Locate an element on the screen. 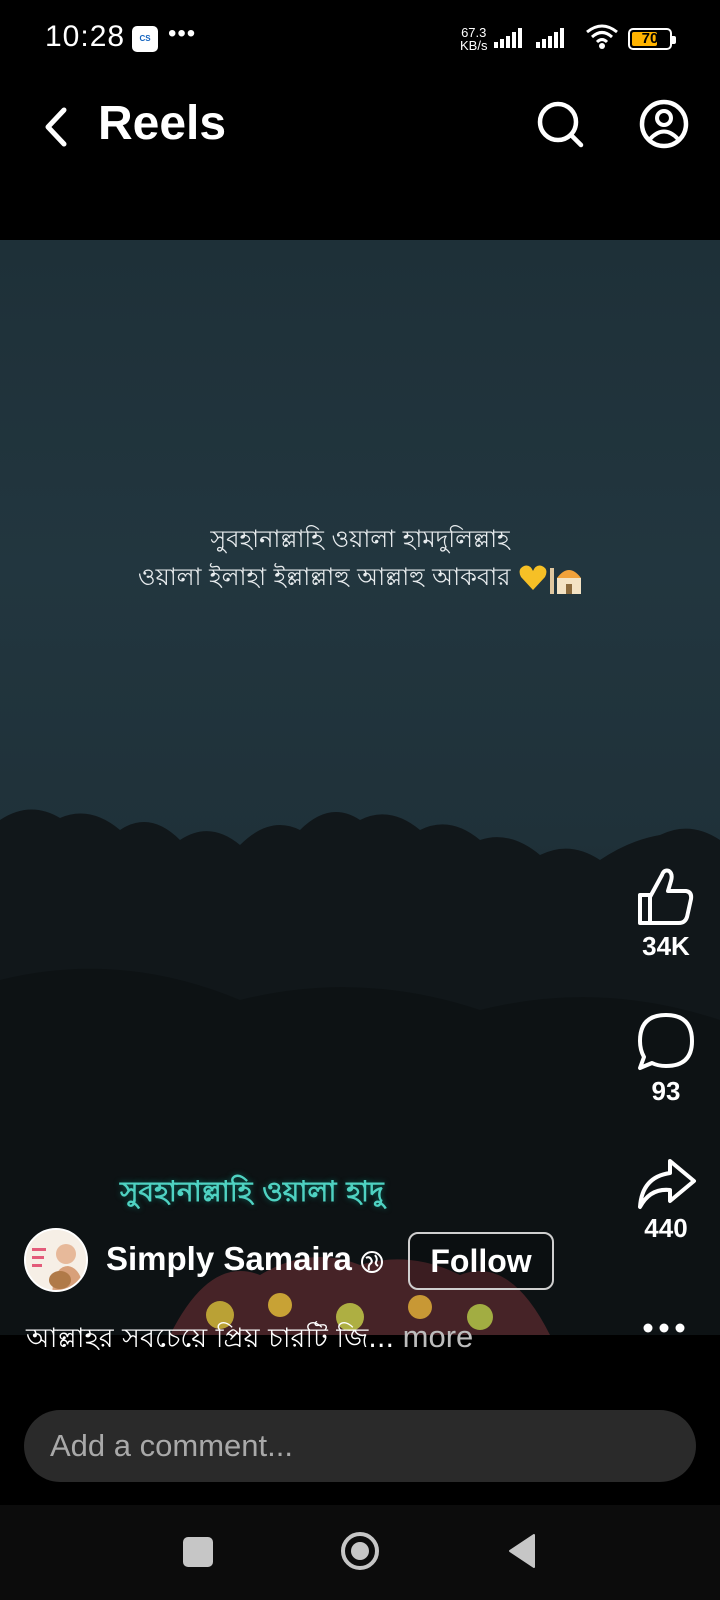 Image resolution: width=720 pixels, height=1600 pixels. system-nav-bar is located at coordinates (360, 1552).